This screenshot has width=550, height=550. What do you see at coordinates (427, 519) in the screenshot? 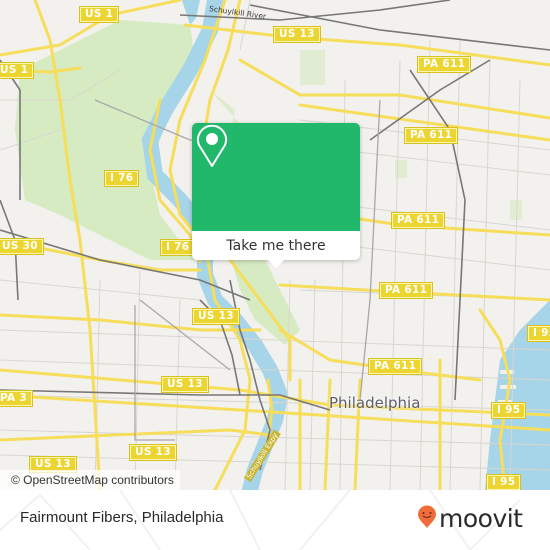
I see `moovit-pin-icon` at bounding box center [427, 519].